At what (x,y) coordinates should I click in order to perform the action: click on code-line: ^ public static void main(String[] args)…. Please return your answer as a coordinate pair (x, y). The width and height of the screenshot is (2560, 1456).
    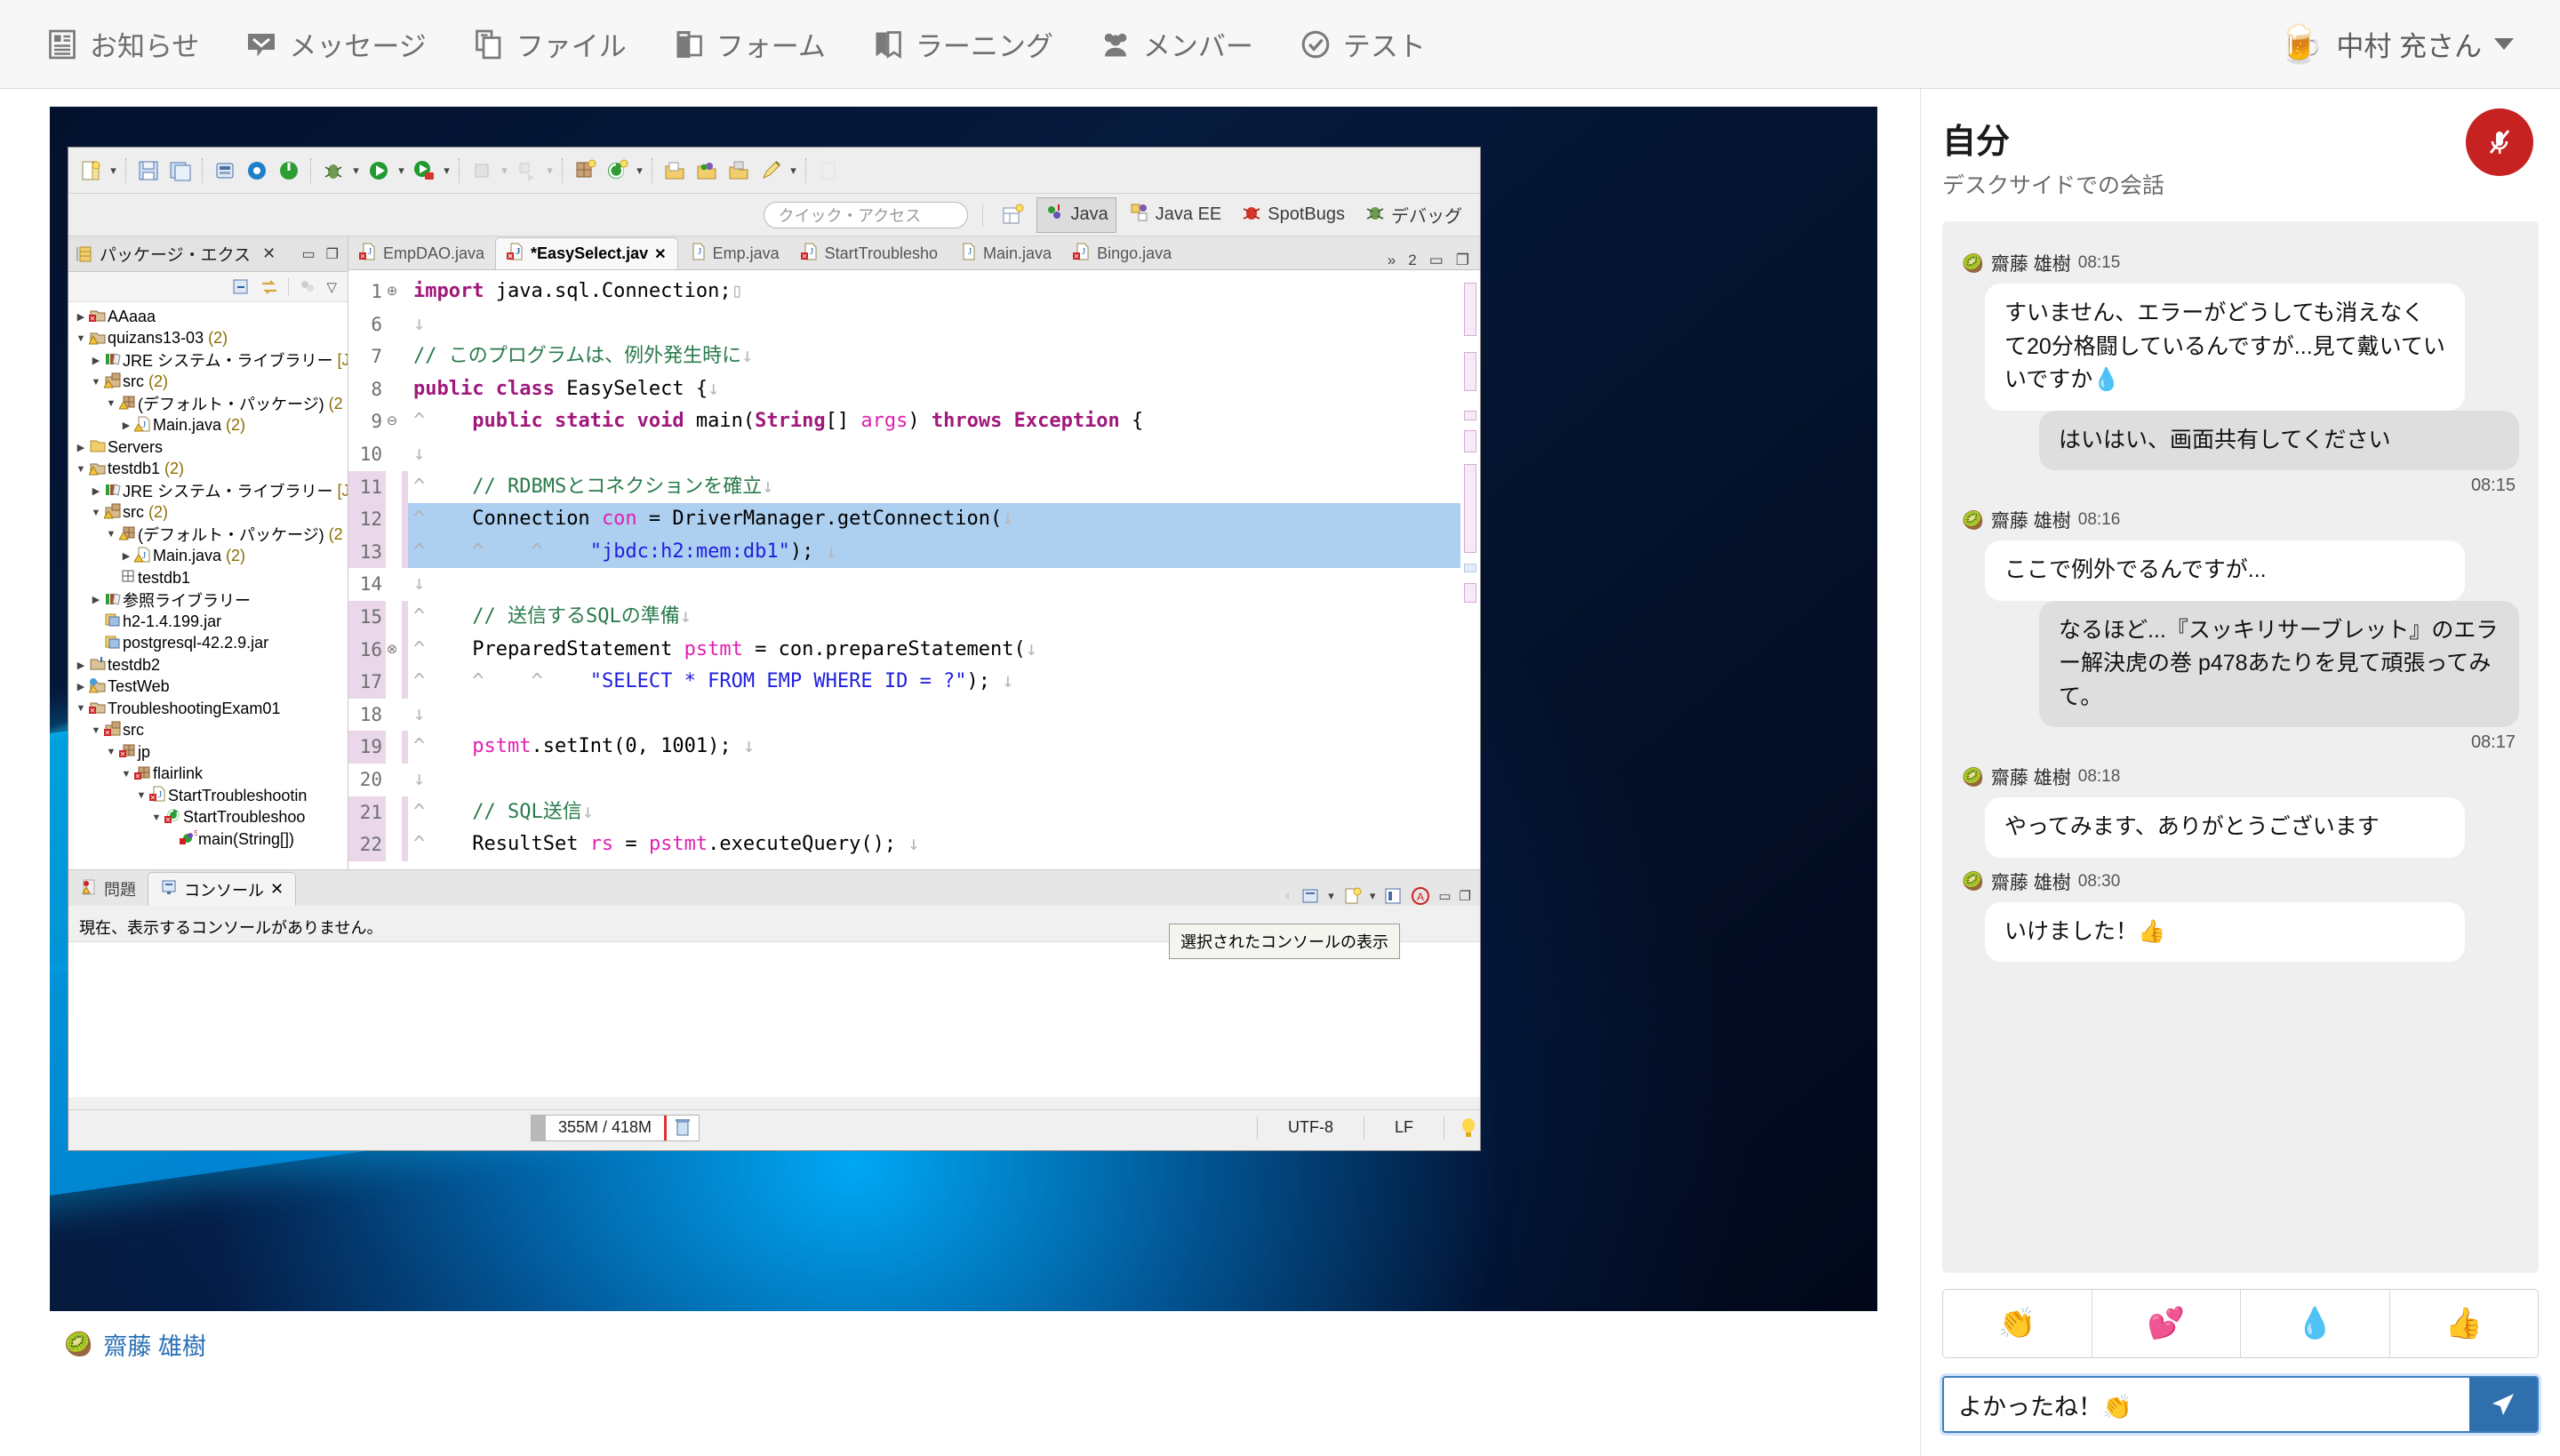
    Looking at the image, I should click on (934, 421).